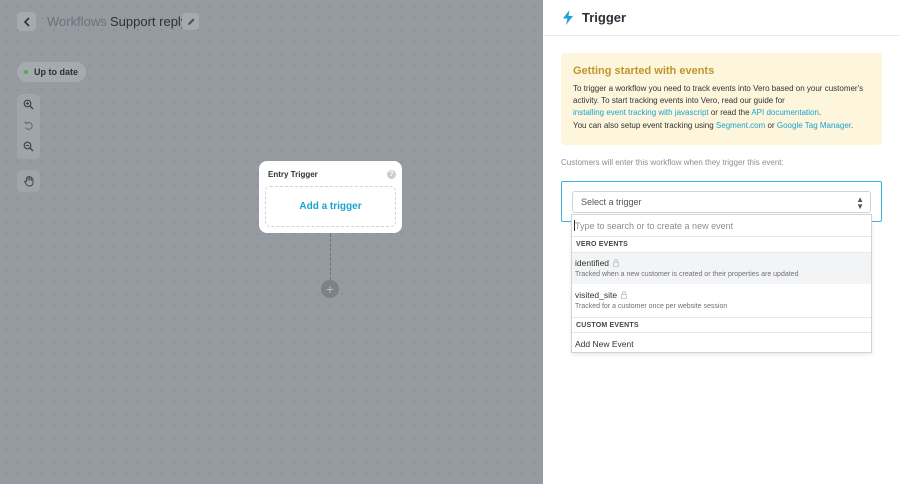 The height and width of the screenshot is (484, 900). What do you see at coordinates (271, 22) in the screenshot?
I see `top-bar: Workflows › Support reply` at bounding box center [271, 22].